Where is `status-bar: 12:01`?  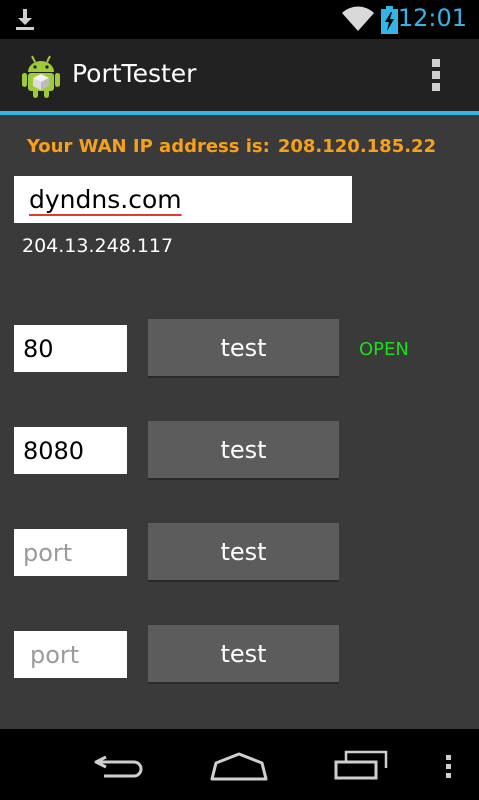 status-bar: 12:01 is located at coordinates (239, 19).